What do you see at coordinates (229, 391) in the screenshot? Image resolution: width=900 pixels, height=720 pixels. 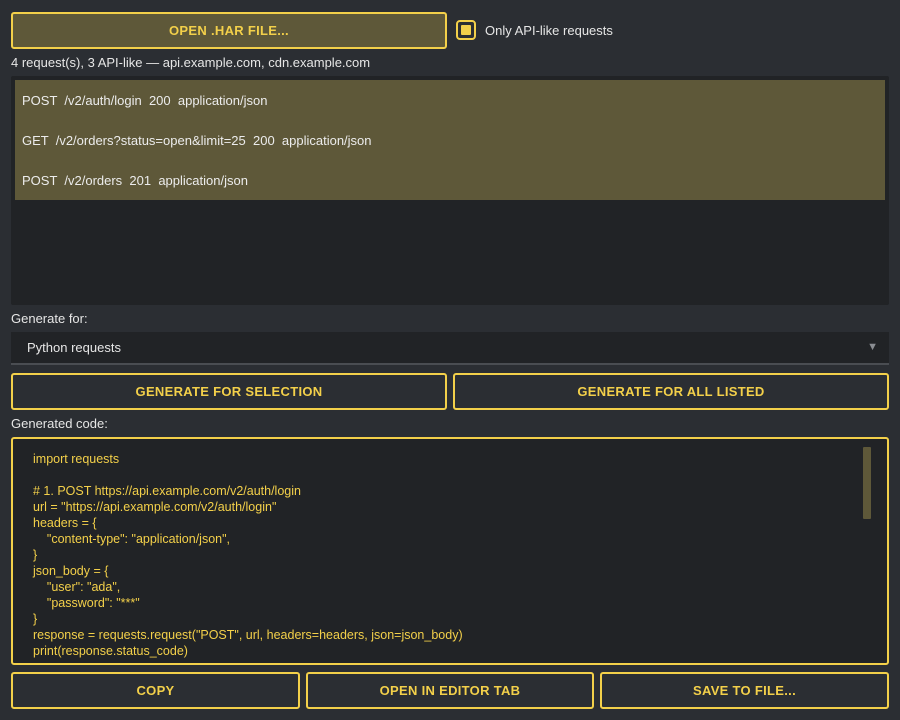 I see `generate-for-selection-button: GENERATE FOR SELECTION` at bounding box center [229, 391].